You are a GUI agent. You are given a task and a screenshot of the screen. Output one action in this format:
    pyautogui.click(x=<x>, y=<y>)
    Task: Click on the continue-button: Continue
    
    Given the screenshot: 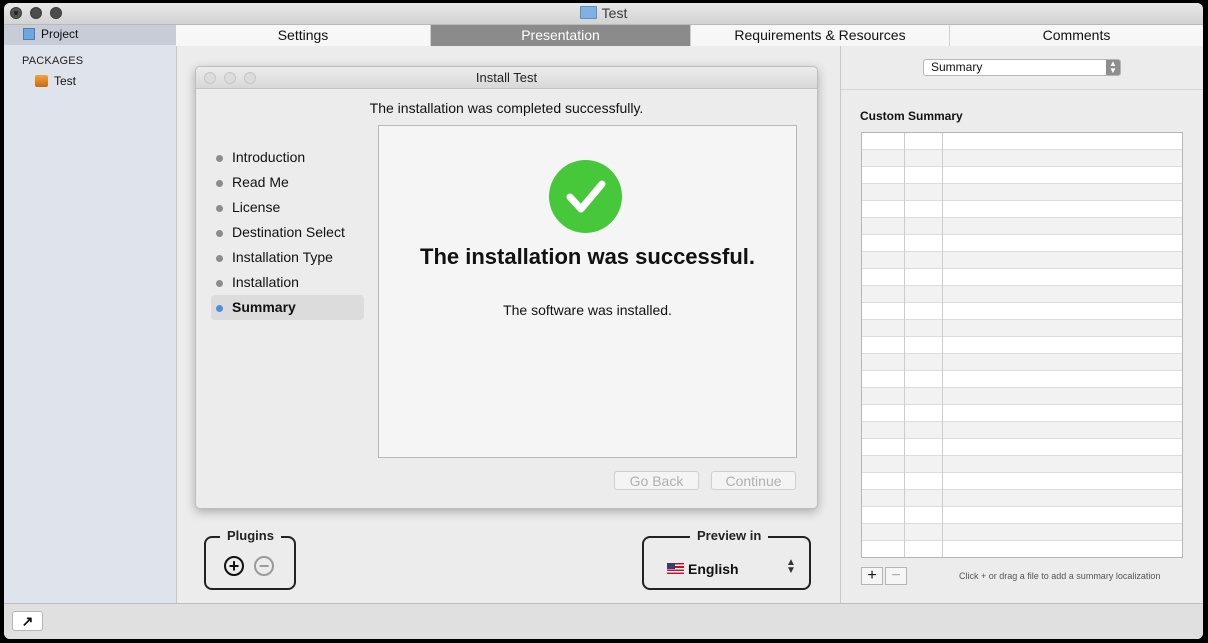 What is the action you would take?
    pyautogui.click(x=753, y=480)
    